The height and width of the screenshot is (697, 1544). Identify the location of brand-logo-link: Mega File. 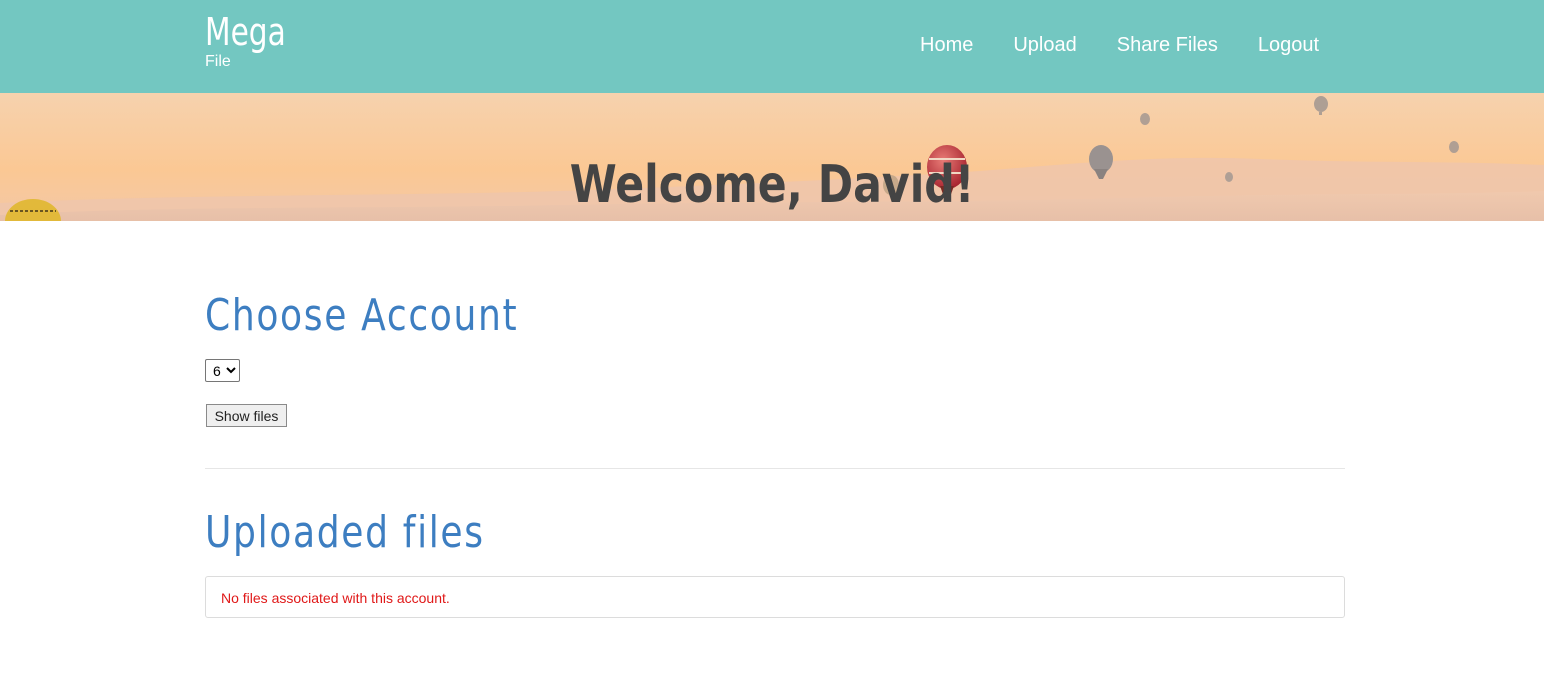
(257, 37).